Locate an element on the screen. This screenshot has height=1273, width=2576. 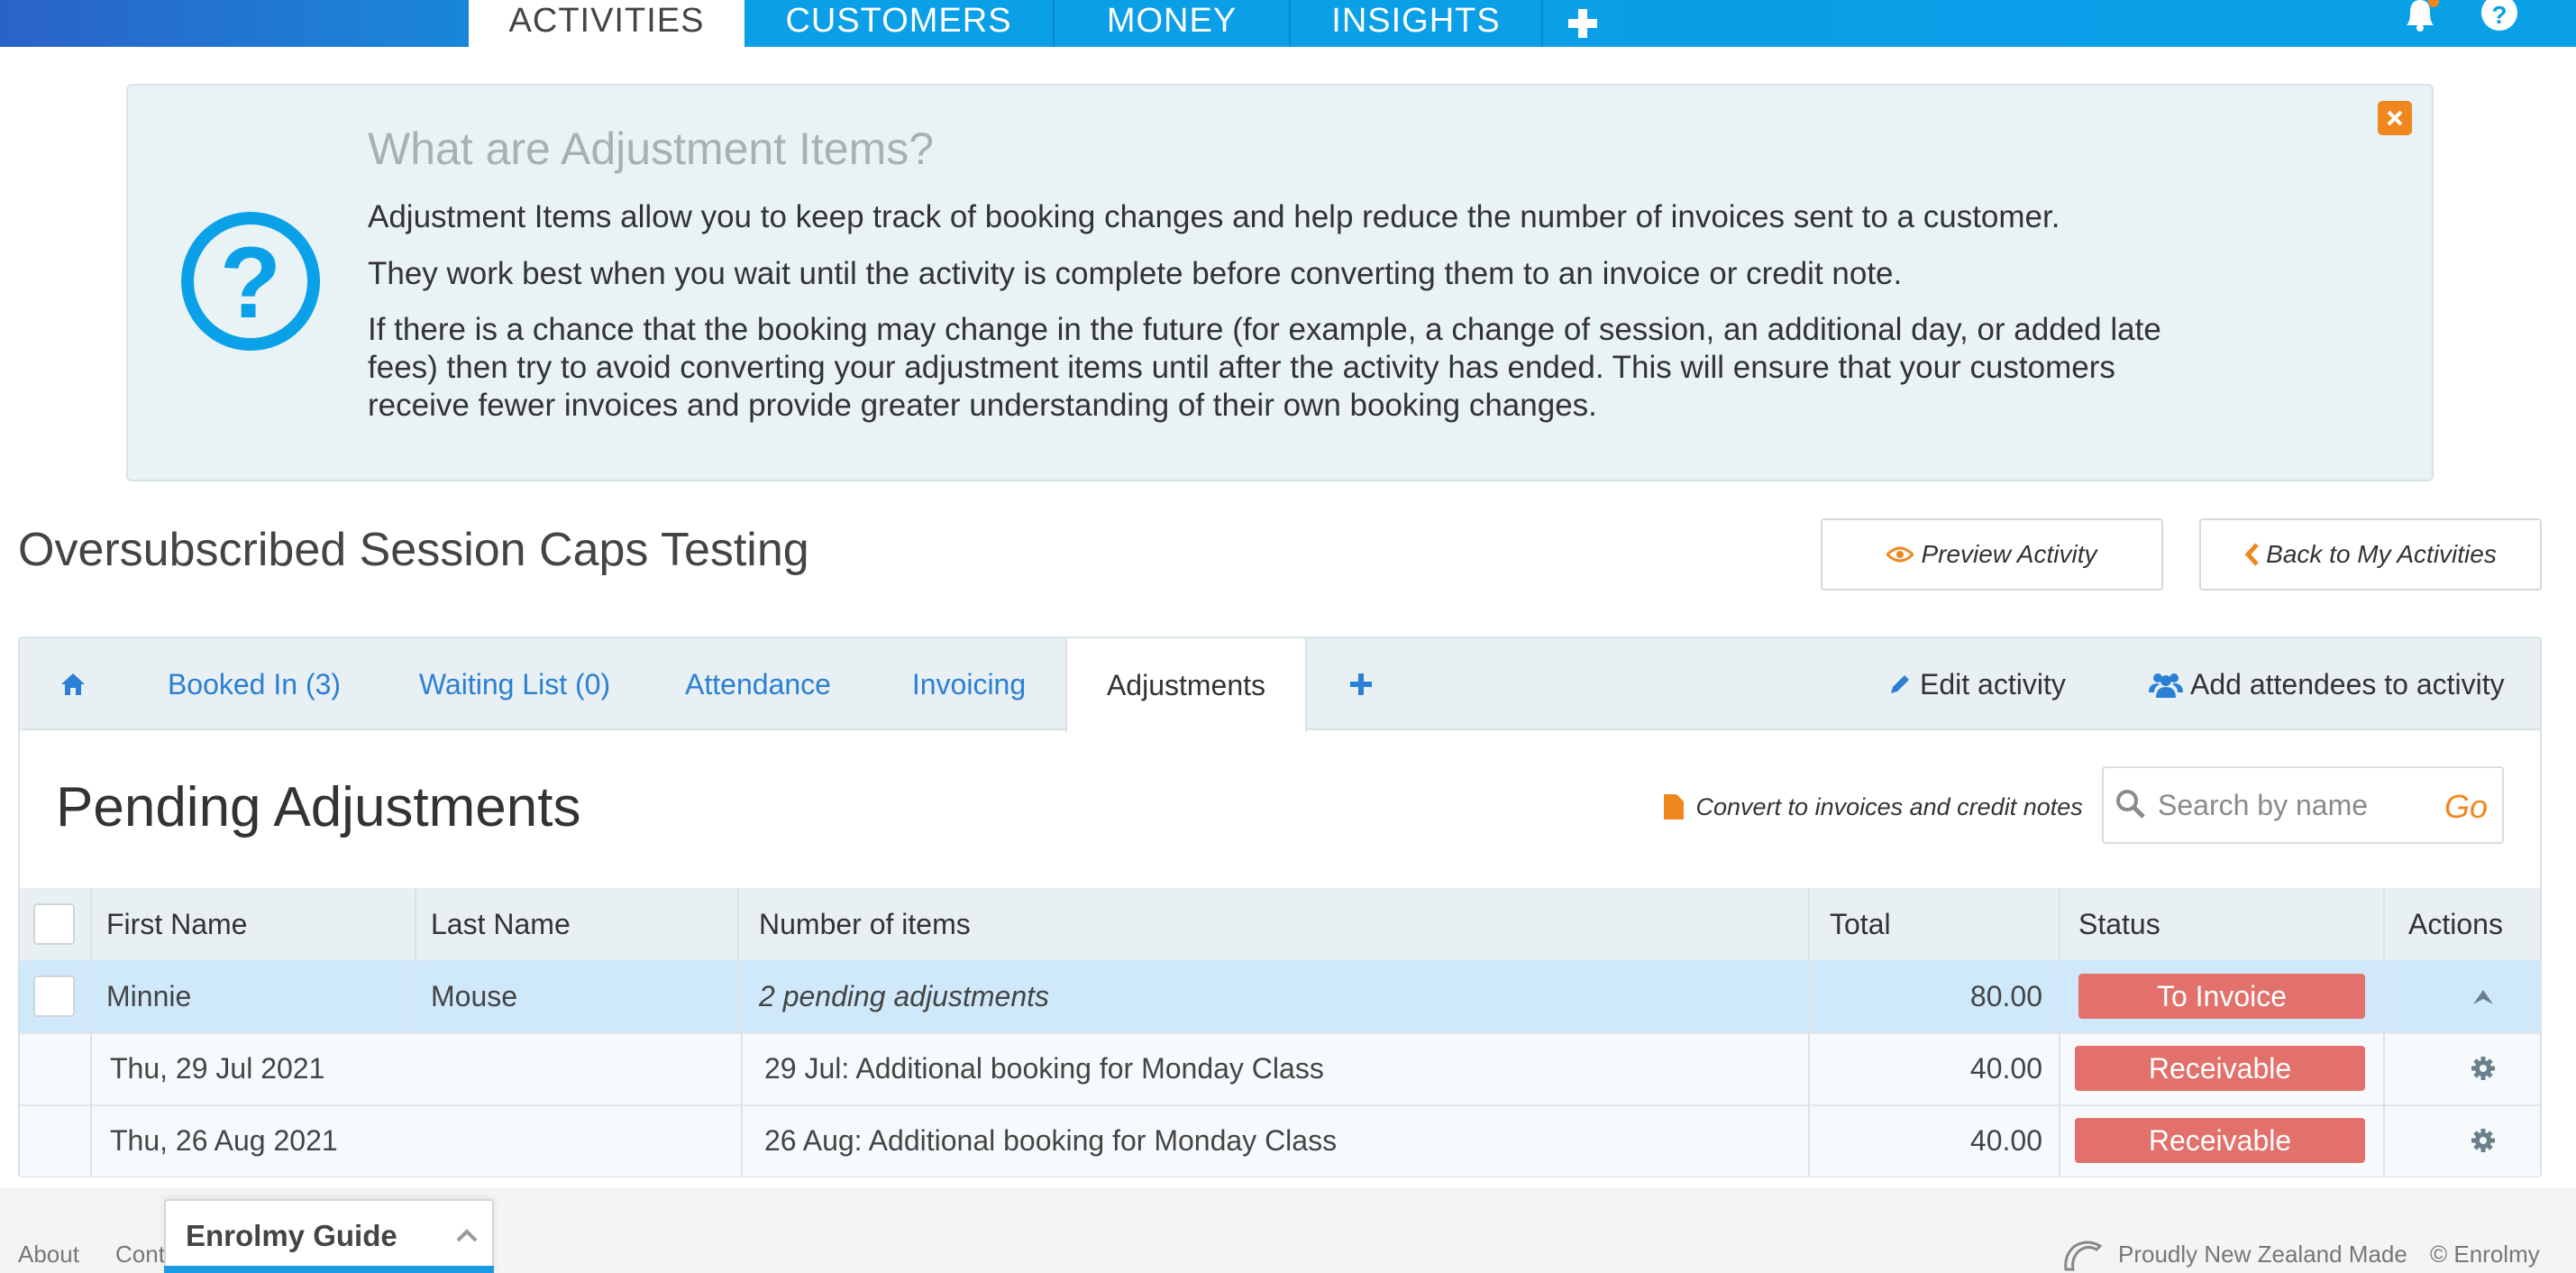
items-count-cell: 2 pending adjustments is located at coordinates (904, 995).